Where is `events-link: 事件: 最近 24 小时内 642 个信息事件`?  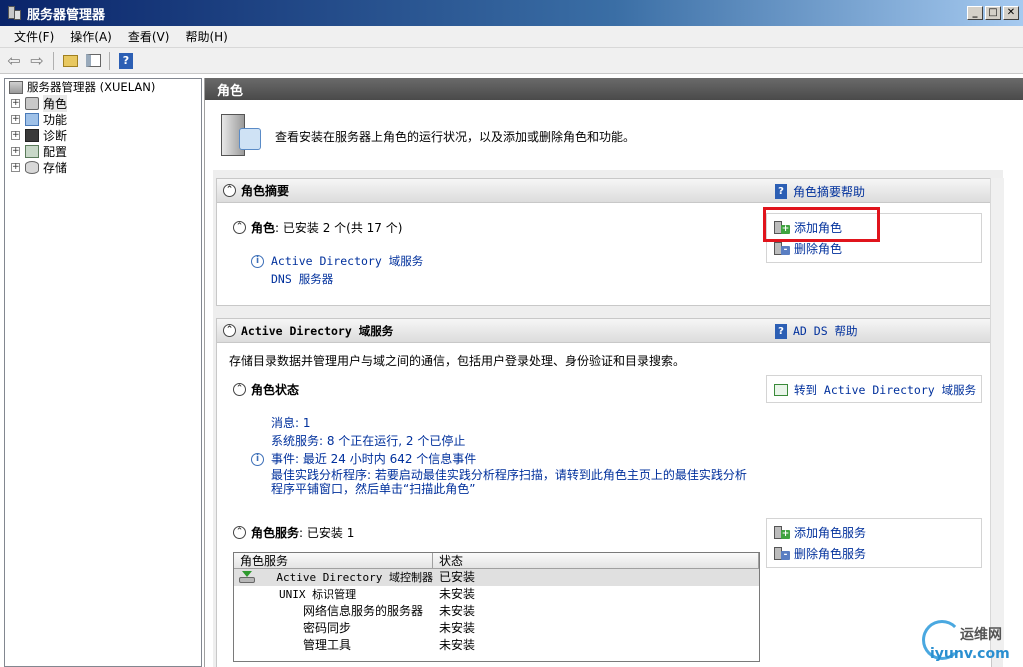 events-link: 事件: 最近 24 小时内 642 个信息事件 is located at coordinates (373, 459).